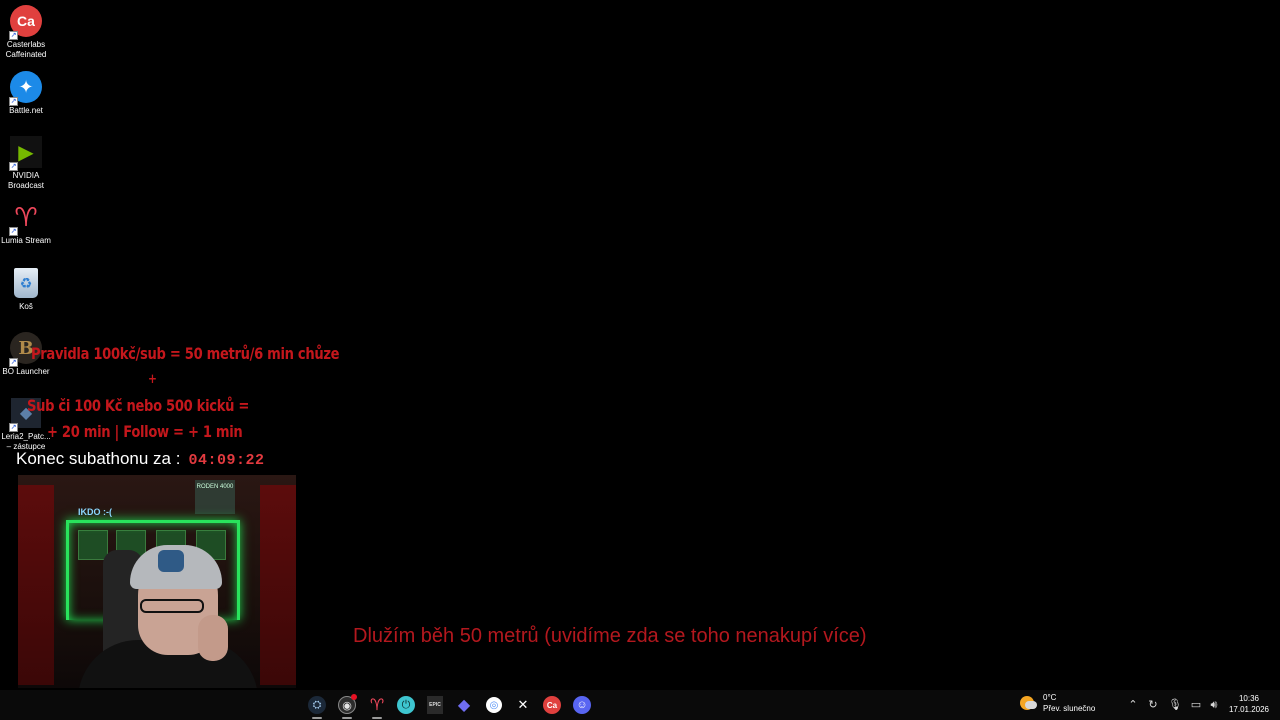 This screenshot has width=1280, height=720. Describe the element at coordinates (1050, 697) in the screenshot. I see `weather-temp: 0°C` at that location.